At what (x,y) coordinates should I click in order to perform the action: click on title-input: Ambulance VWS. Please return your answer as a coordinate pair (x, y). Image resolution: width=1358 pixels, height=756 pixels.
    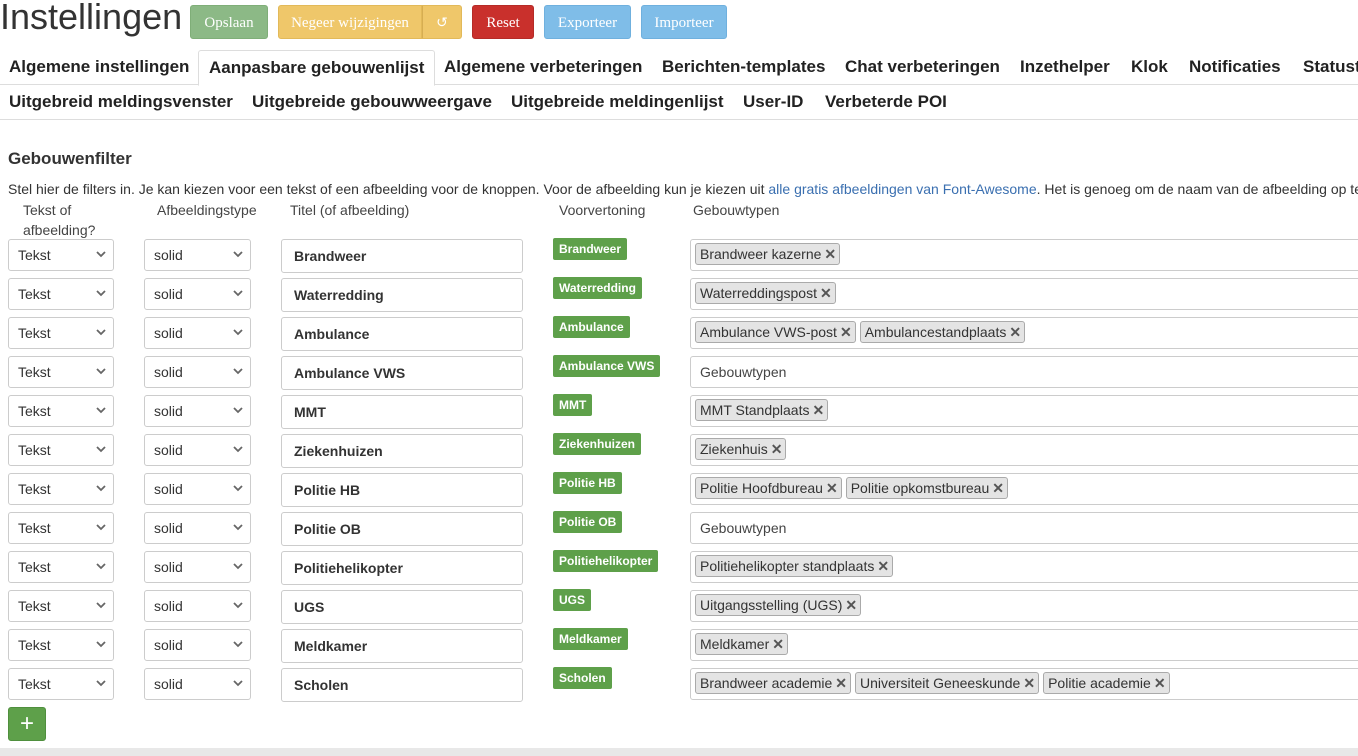
    Looking at the image, I should click on (402, 373).